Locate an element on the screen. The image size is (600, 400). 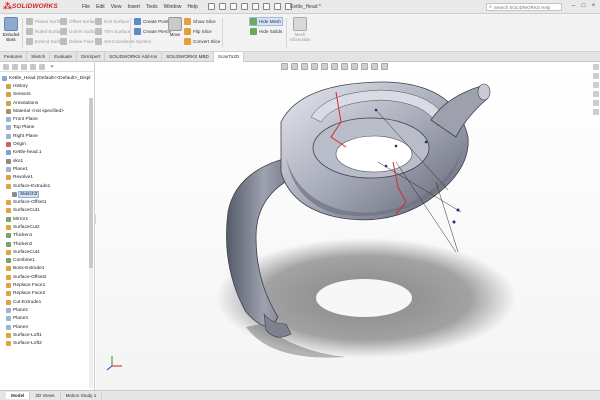
help-search-input is located at coordinates (525, 7).